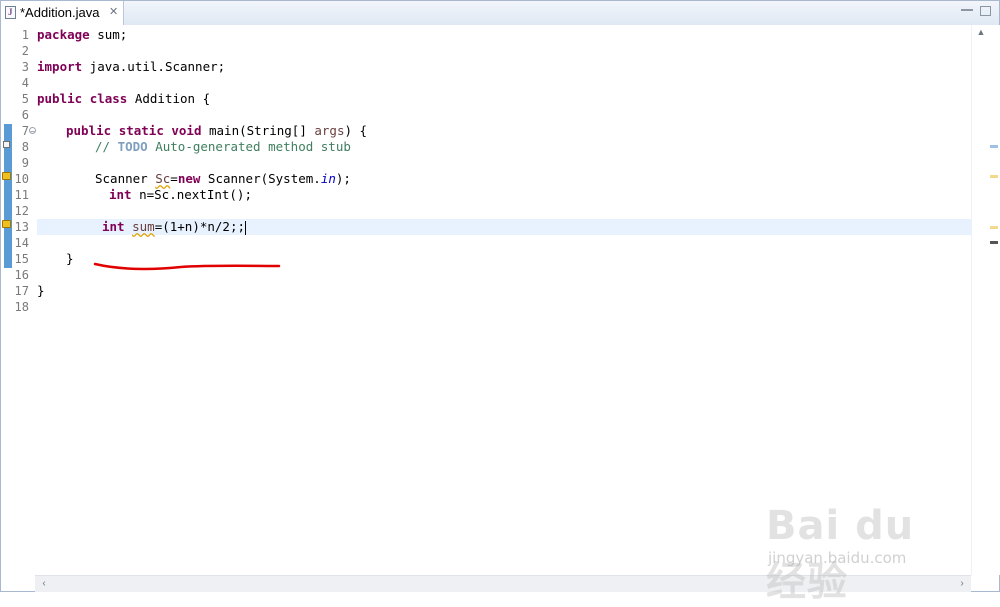 The width and height of the screenshot is (1000, 607). I want to click on code-line-7: public static void main(String[] args) {, so click(217, 130).